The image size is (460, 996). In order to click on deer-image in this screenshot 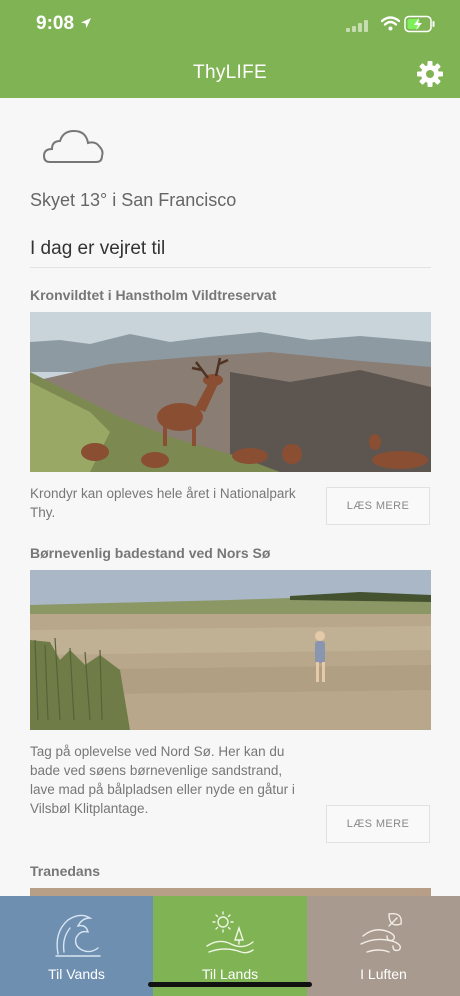, I will do `click(230, 392)`.